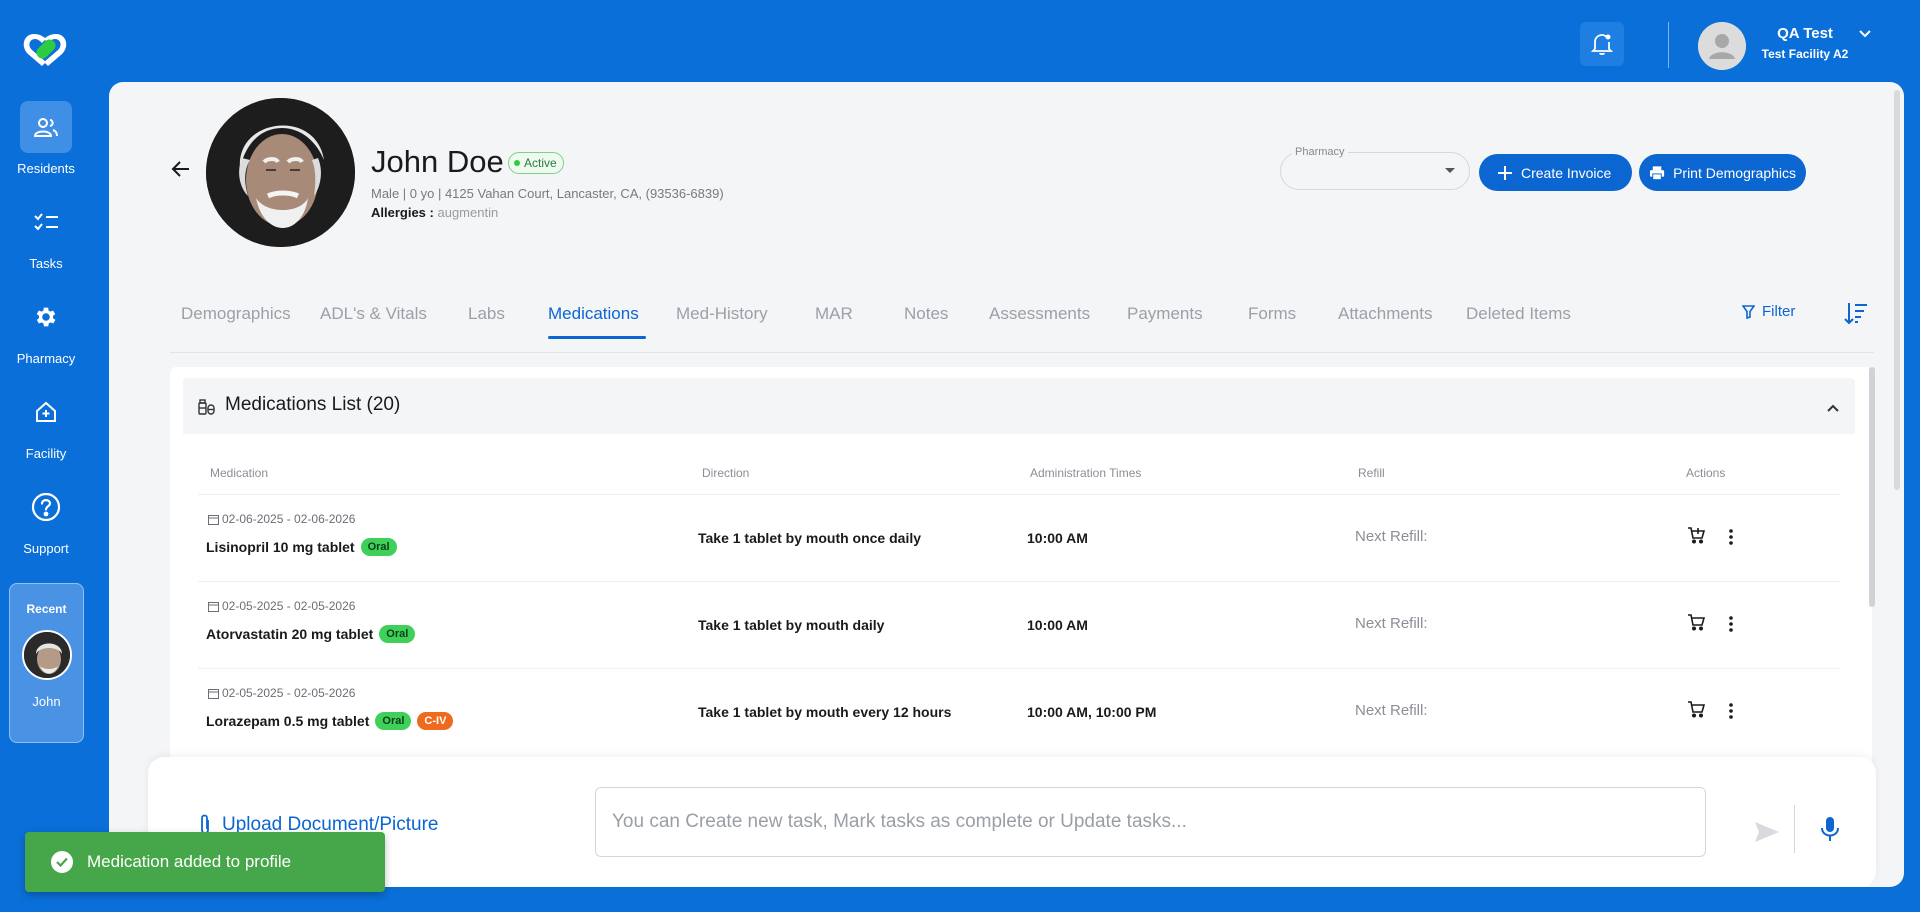  What do you see at coordinates (1518, 314) in the screenshot?
I see `tab-deleted-items: Deleted Items` at bounding box center [1518, 314].